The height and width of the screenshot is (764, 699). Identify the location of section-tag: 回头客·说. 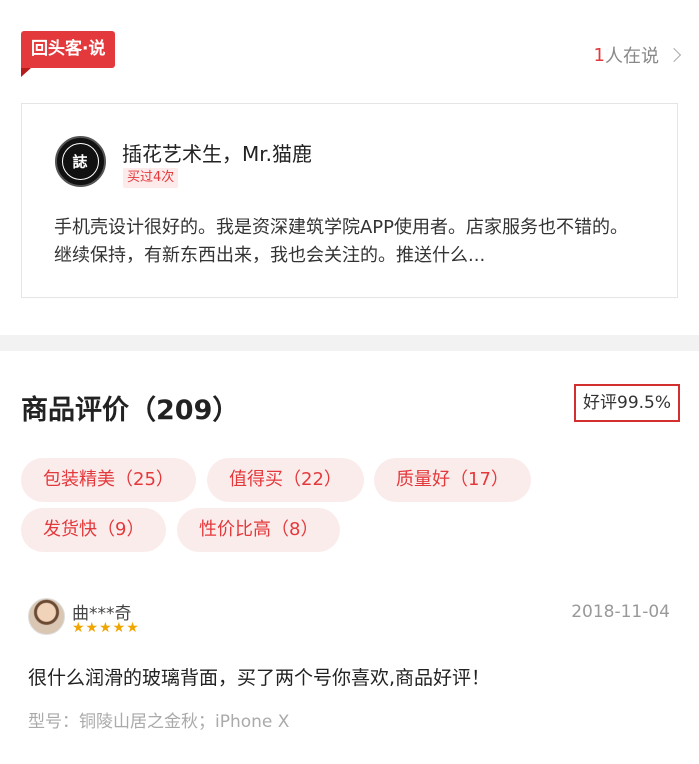
(68, 49).